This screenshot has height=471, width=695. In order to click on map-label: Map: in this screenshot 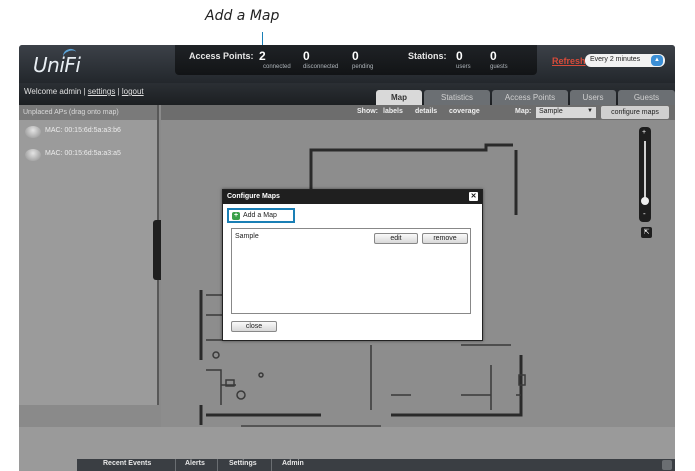, I will do `click(523, 111)`.